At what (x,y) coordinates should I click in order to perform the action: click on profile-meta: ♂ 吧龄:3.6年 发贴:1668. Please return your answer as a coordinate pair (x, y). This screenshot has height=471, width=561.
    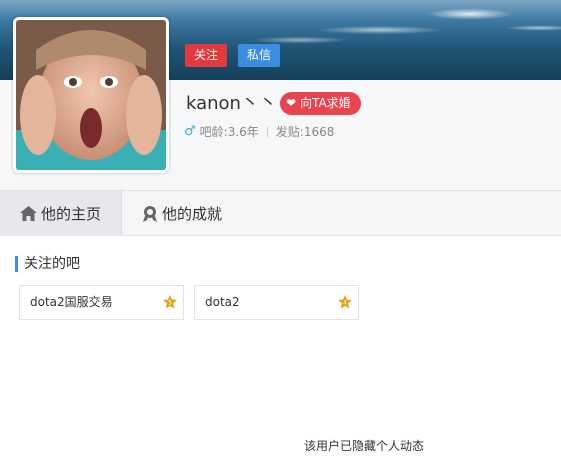
    Looking at the image, I should click on (259, 131).